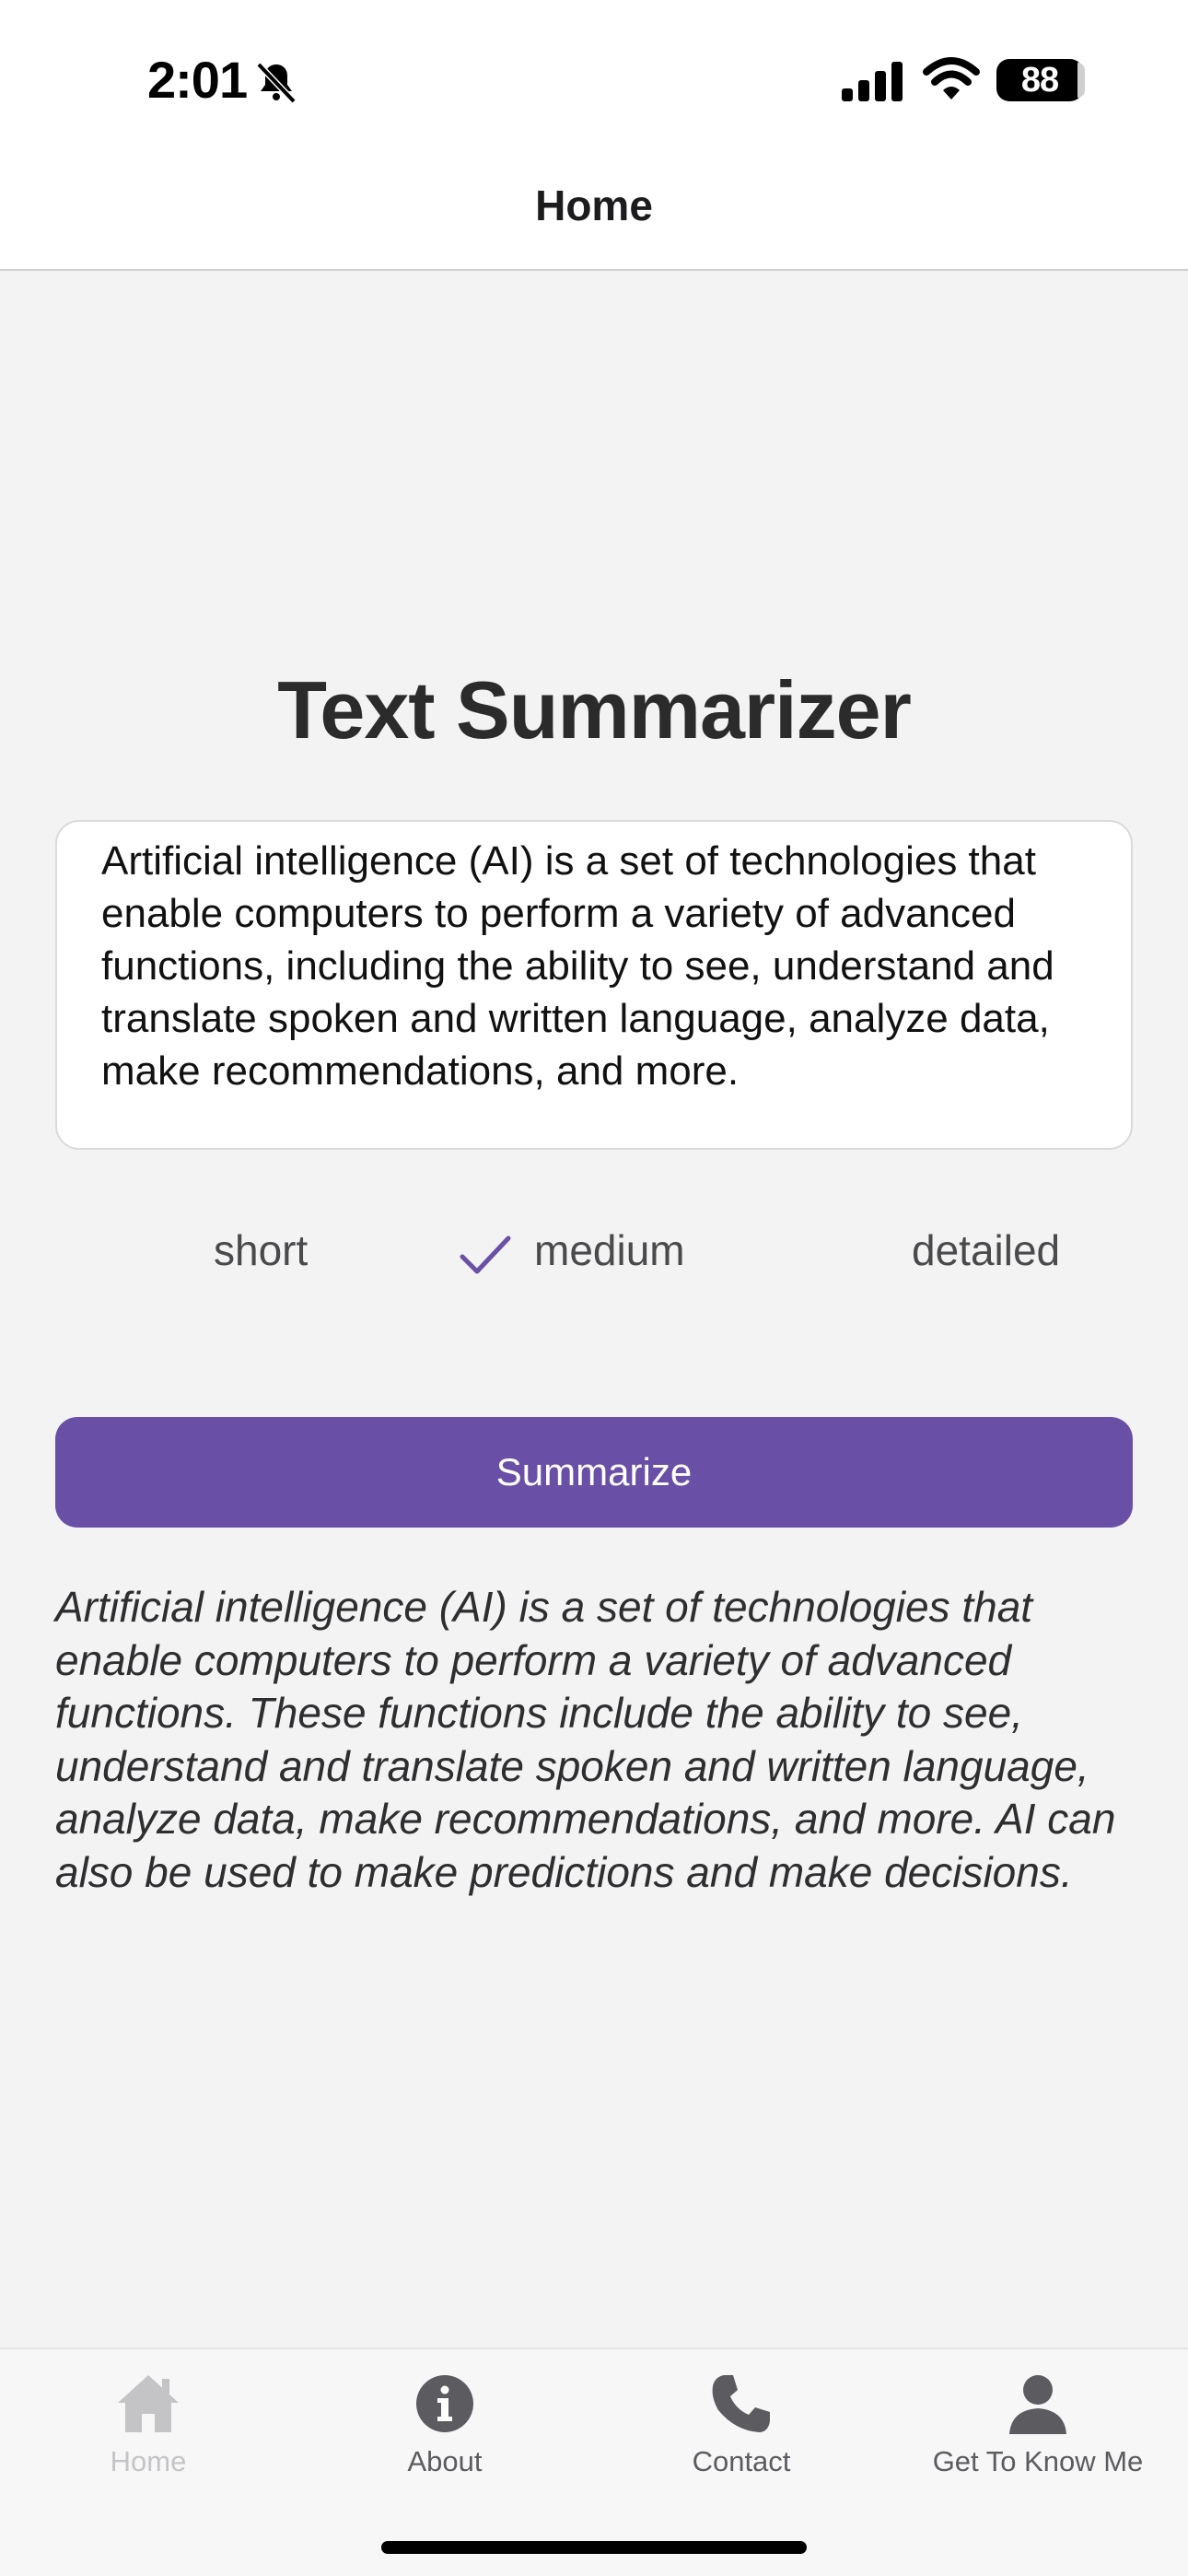 The image size is (1188, 2576). I want to click on person-icon, so click(1037, 2404).